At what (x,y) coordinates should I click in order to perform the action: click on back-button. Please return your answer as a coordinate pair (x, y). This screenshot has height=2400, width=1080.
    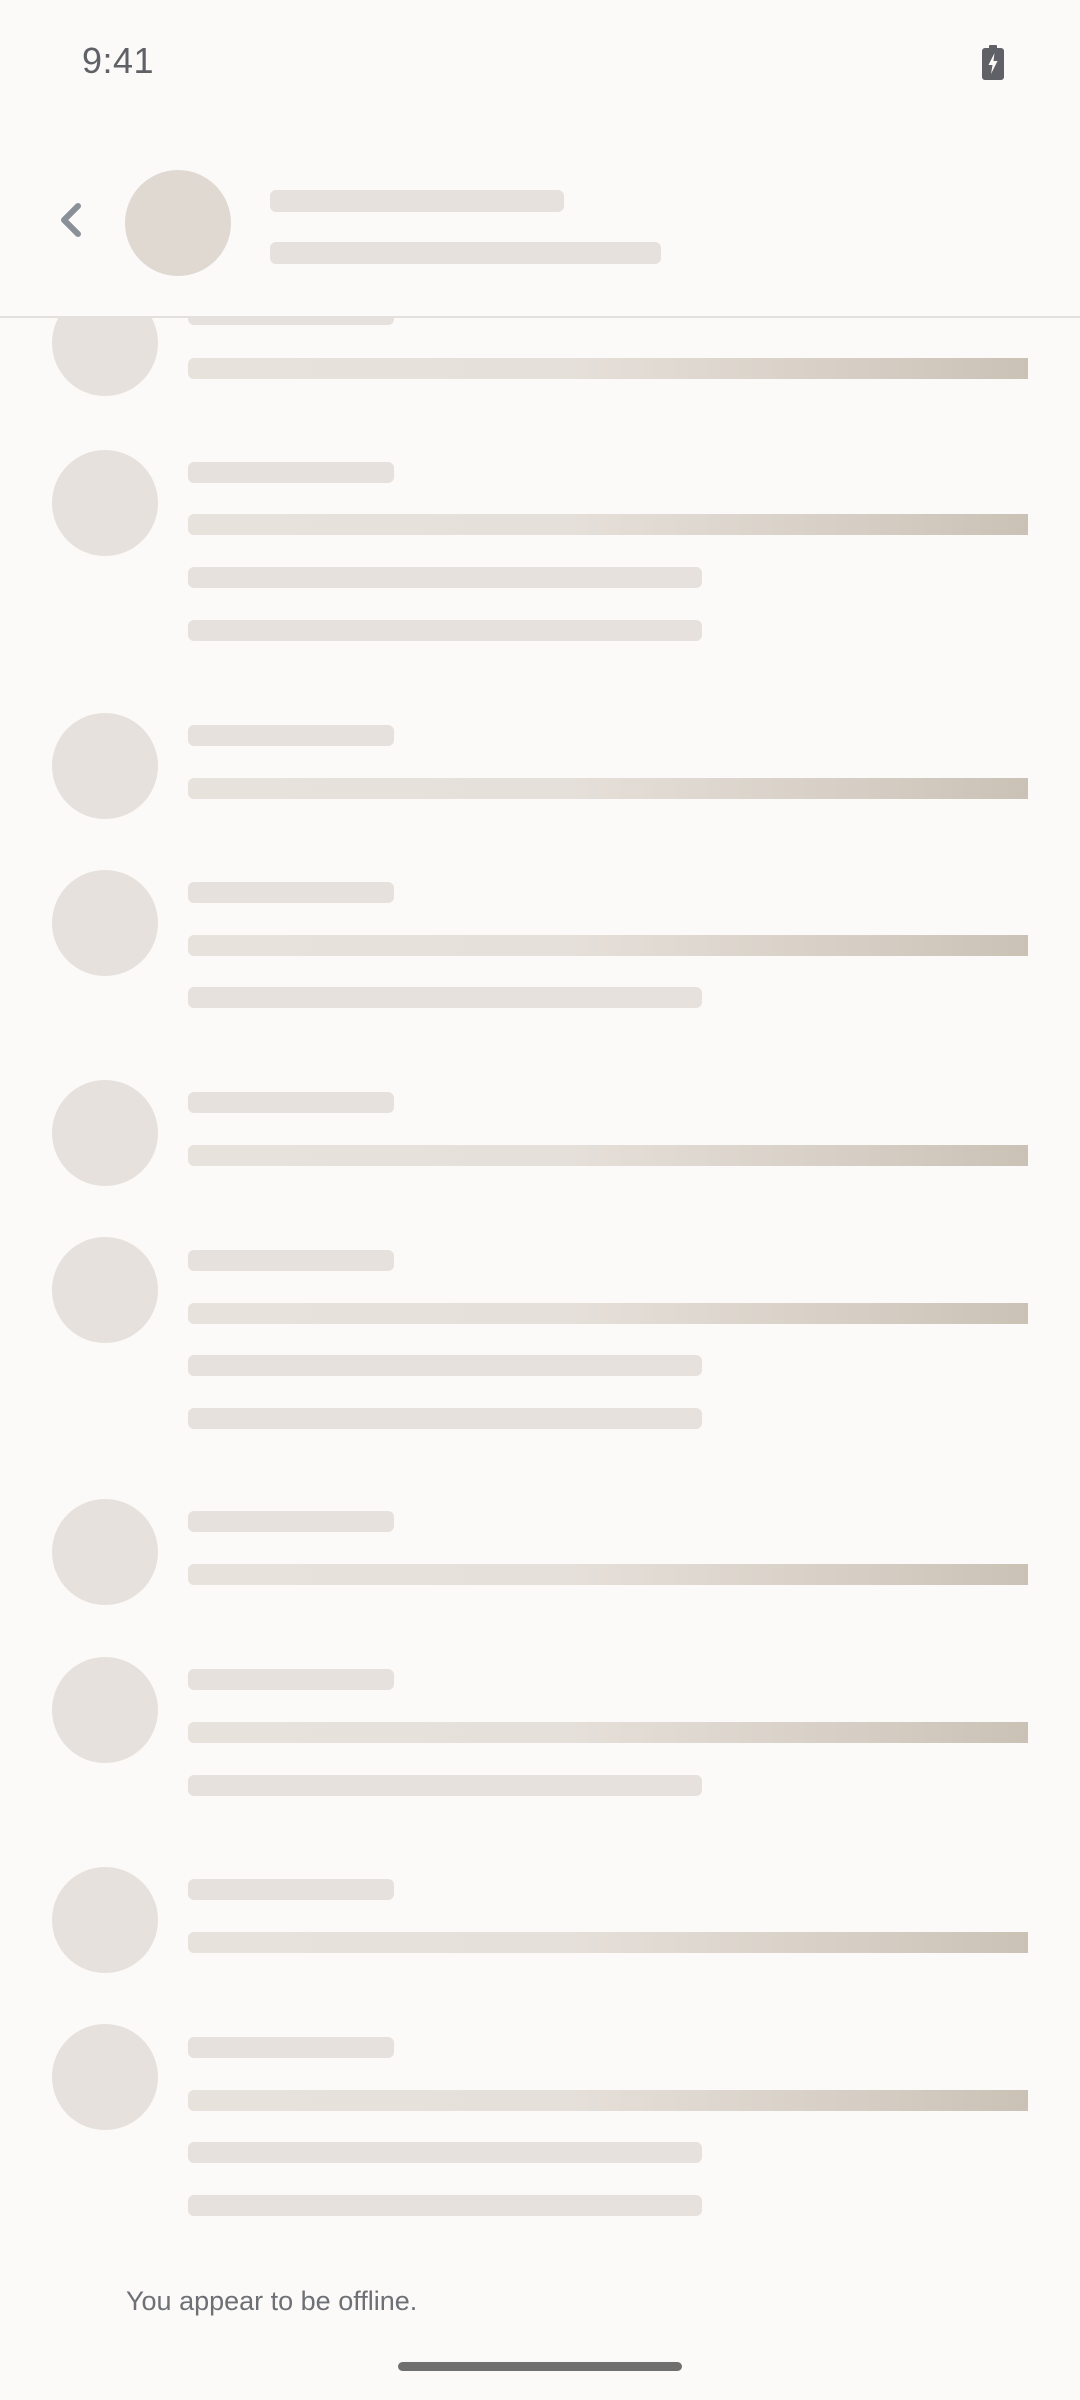
    Looking at the image, I should click on (70, 220).